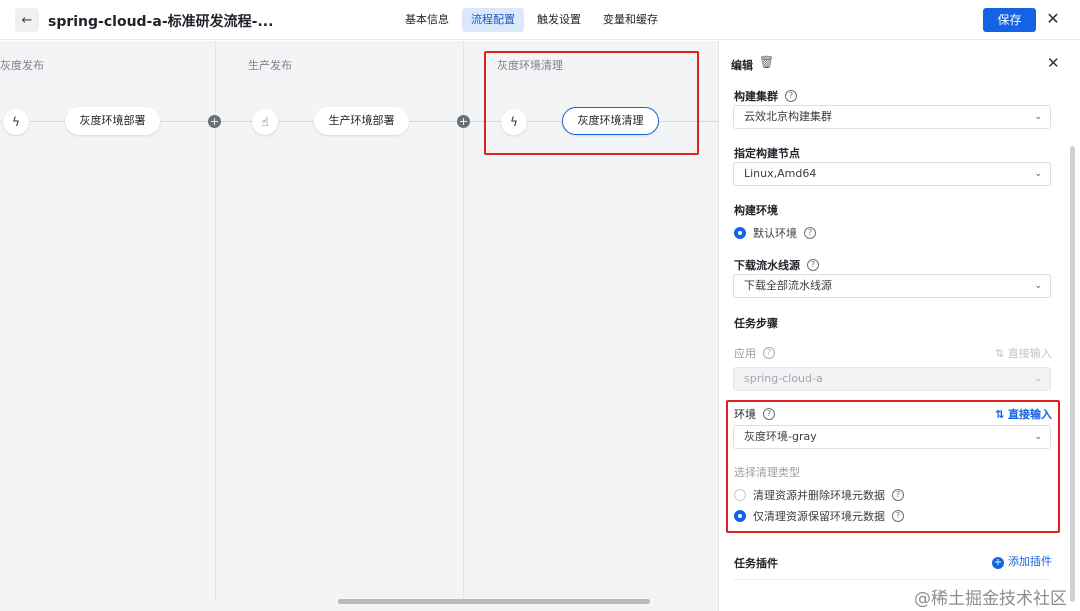  I want to click on back-button: ←, so click(27, 20).